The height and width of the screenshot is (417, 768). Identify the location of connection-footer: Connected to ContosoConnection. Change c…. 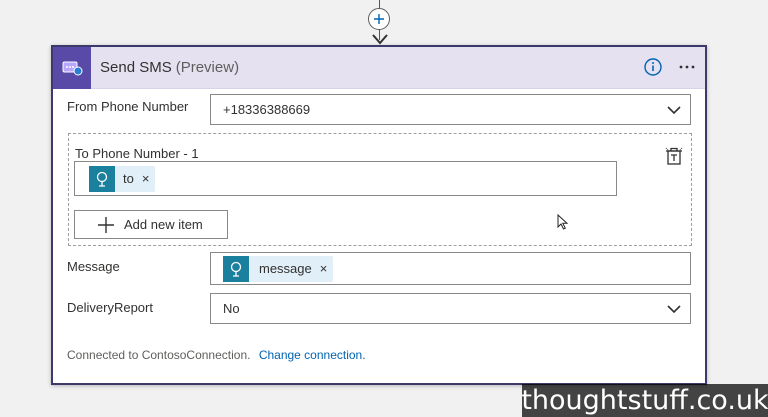
(216, 355).